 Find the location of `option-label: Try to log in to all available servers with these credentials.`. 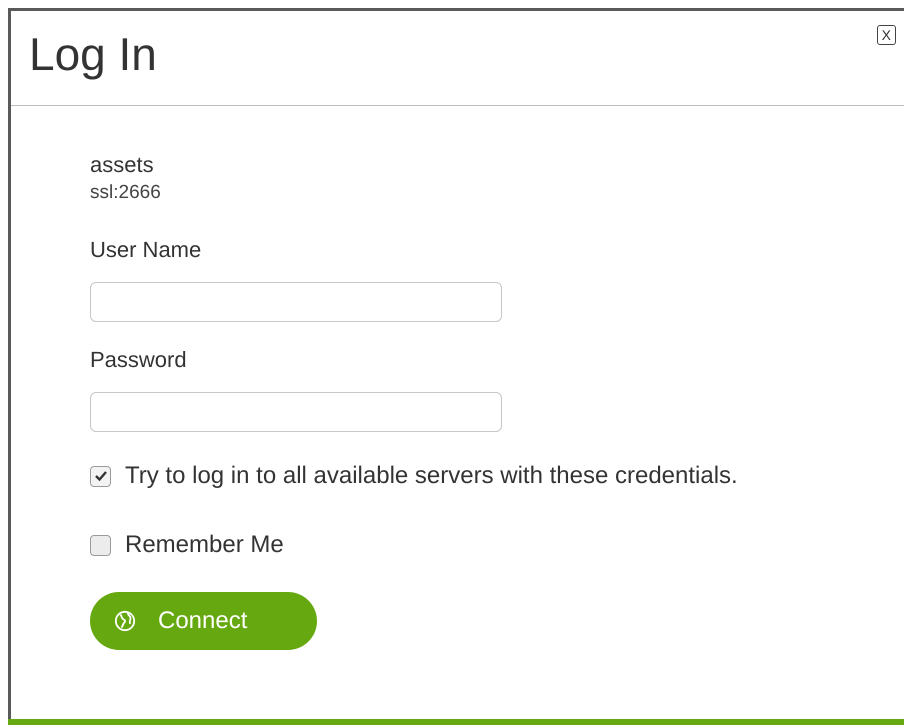

option-label: Try to log in to all available servers with these credentials. is located at coordinates (431, 476).